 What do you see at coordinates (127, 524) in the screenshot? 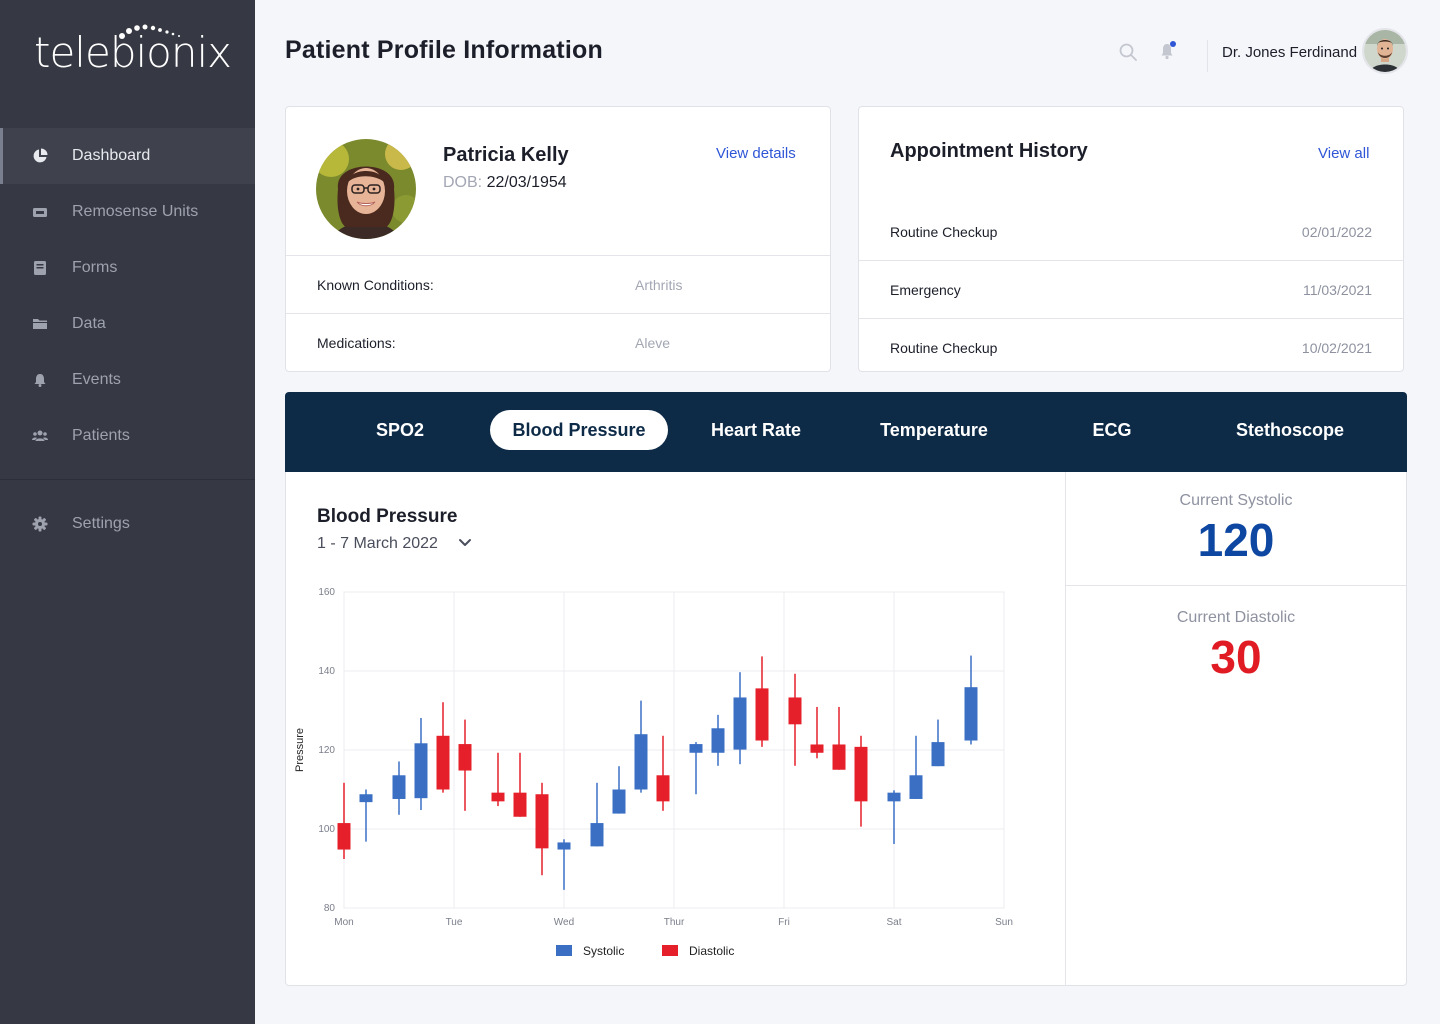
I see `sidebar-item-settings: Settings` at bounding box center [127, 524].